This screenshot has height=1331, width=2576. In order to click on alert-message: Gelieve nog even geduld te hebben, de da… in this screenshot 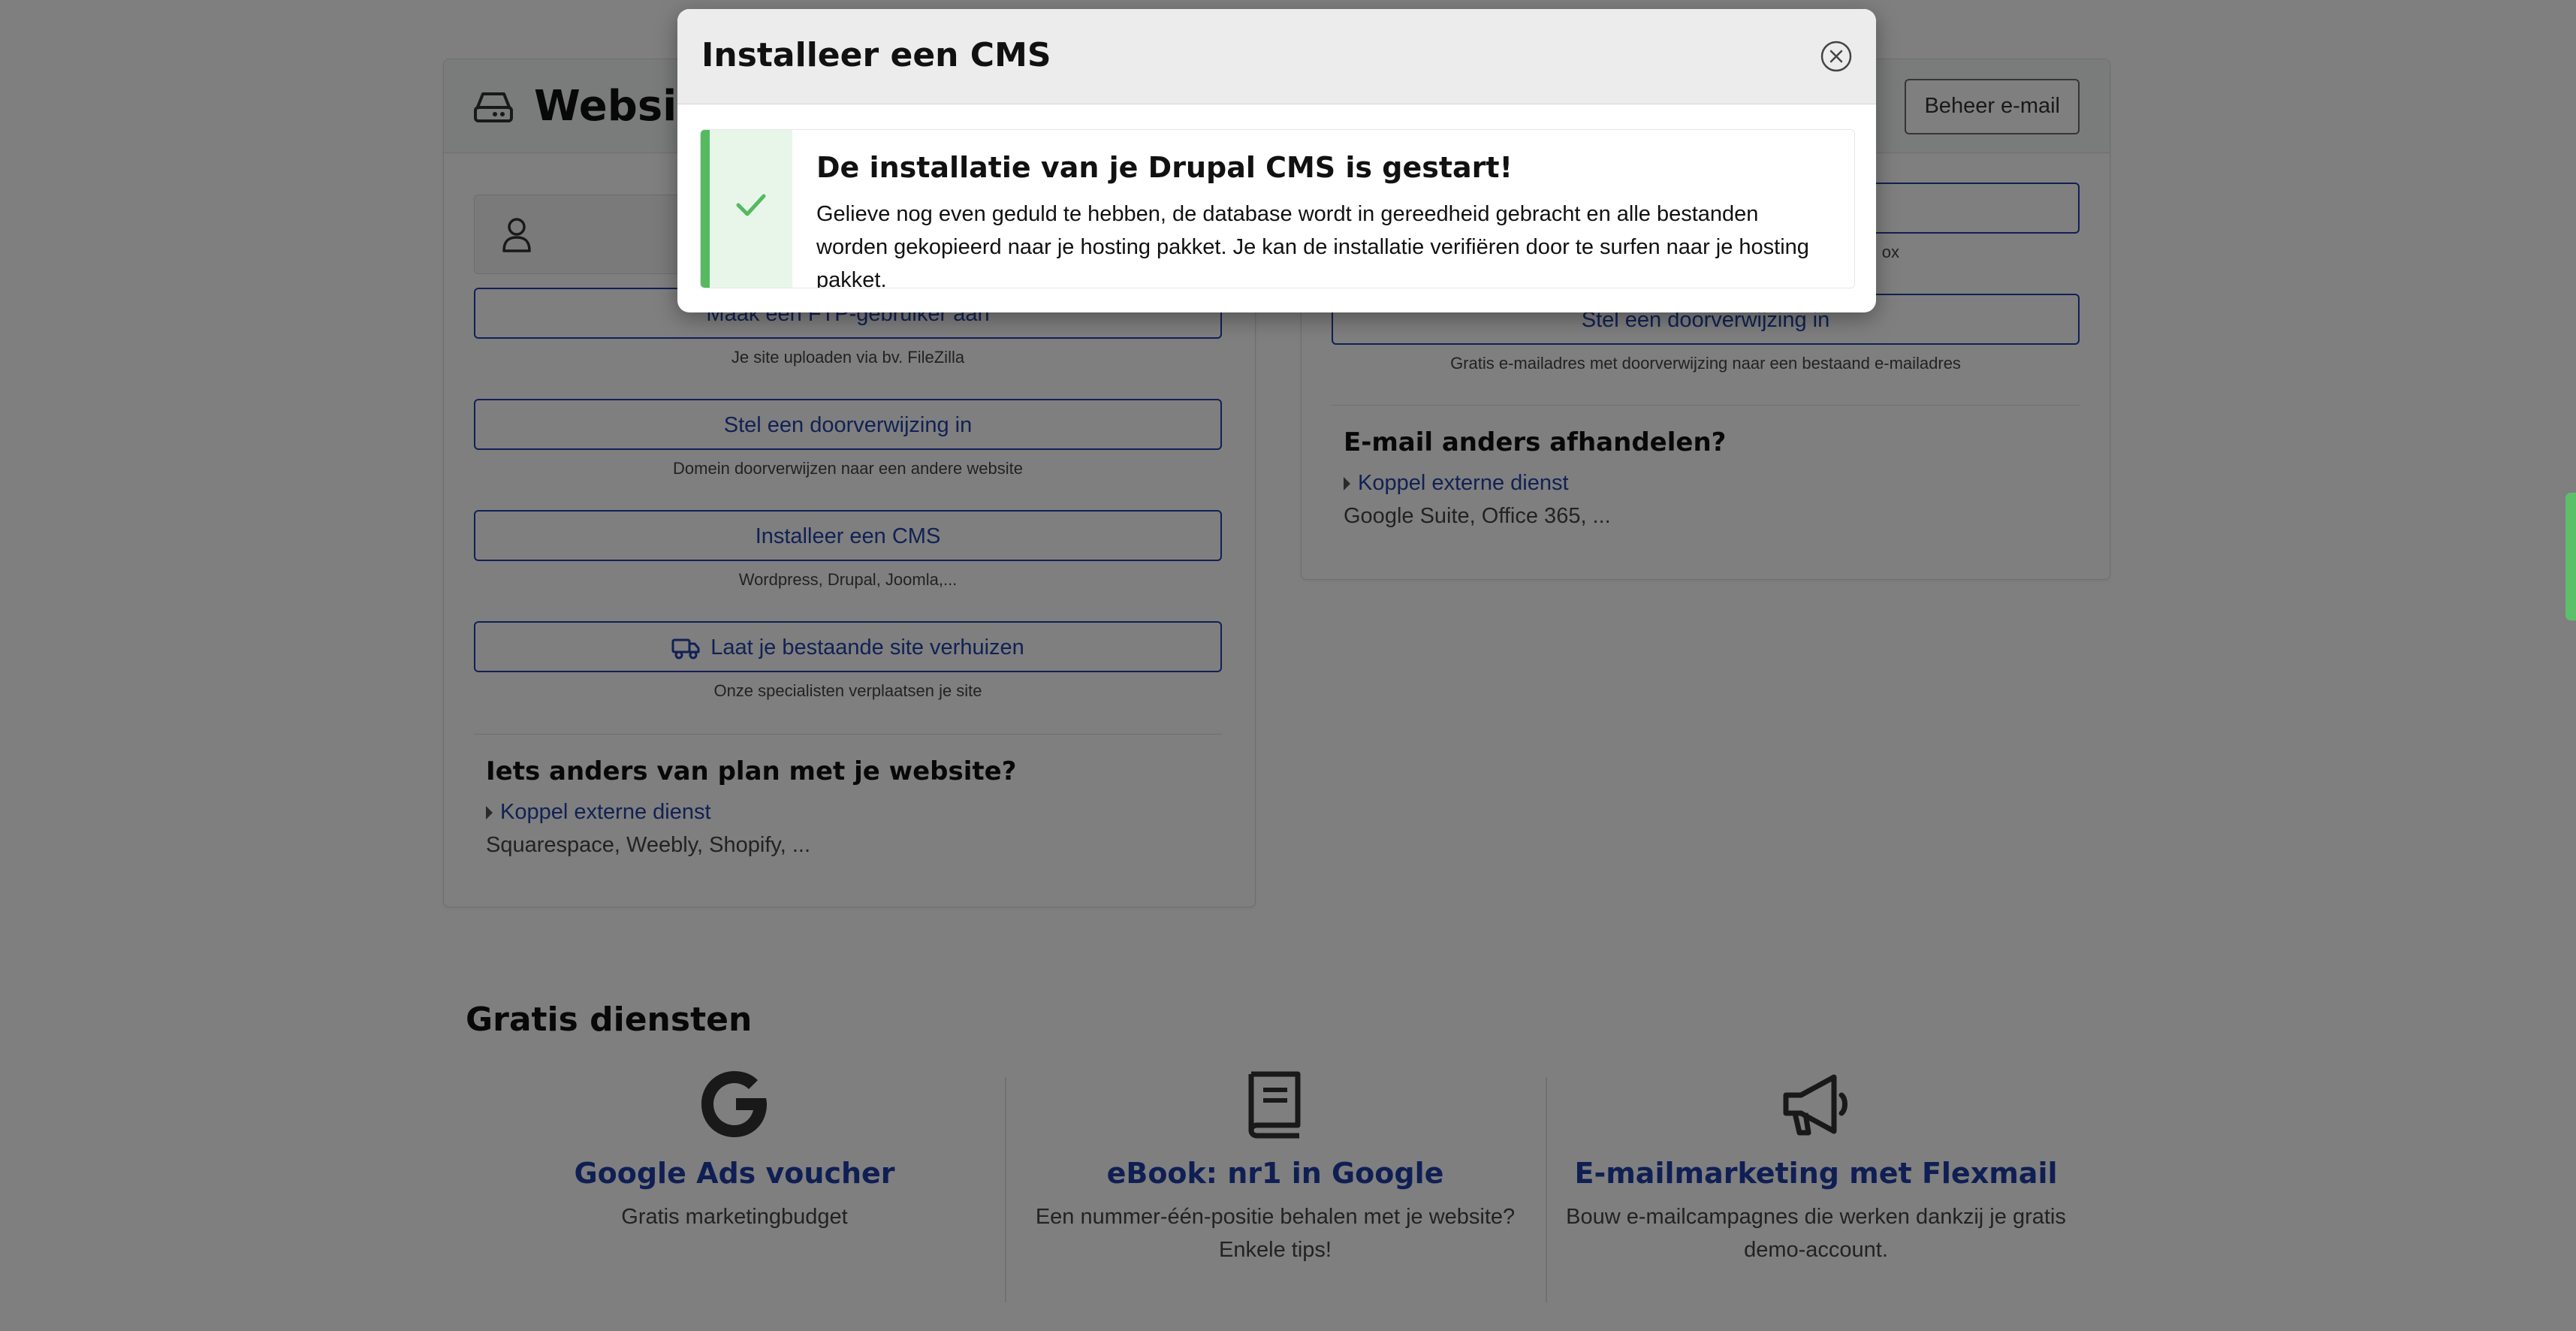, I will do `click(1312, 245)`.